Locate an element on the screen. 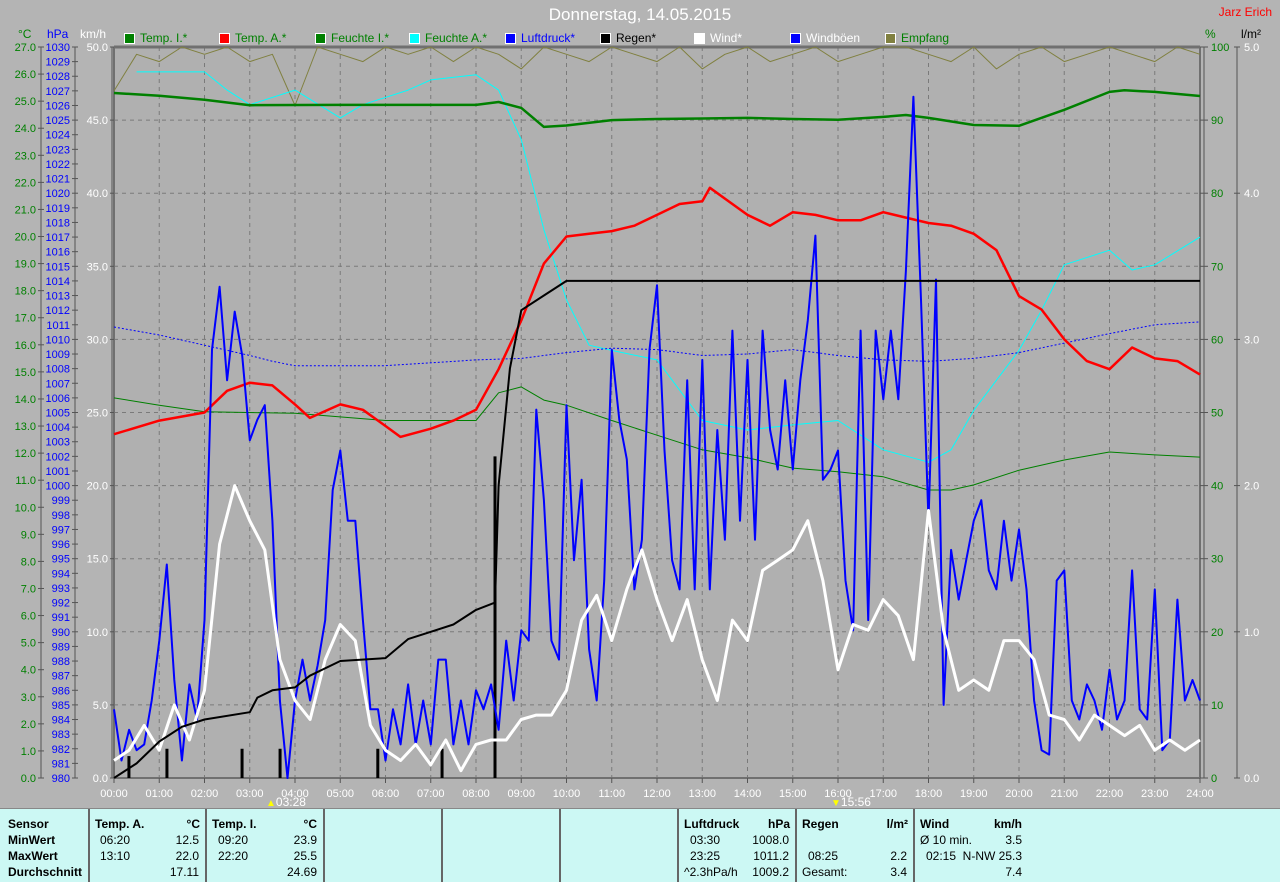 This screenshot has height=882, width=1280. pressure-tick-label: 1016 is located at coordinates (58, 253).